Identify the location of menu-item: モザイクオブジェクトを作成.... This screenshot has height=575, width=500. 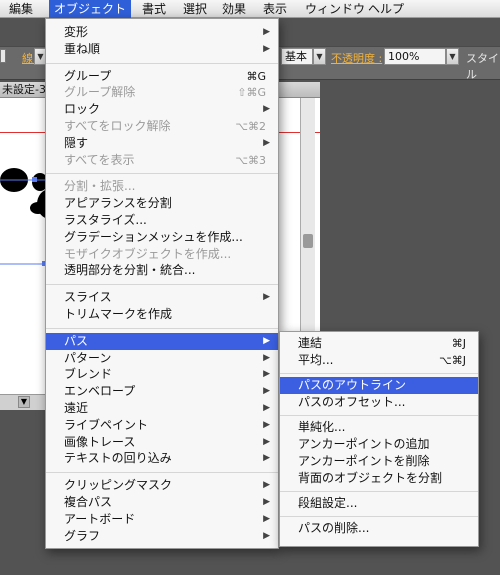
(162, 254).